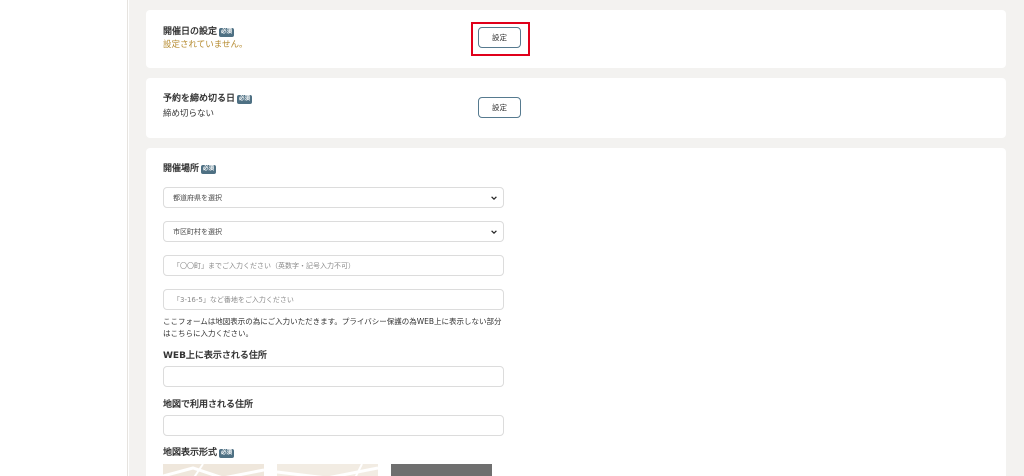 The image size is (1024, 476). What do you see at coordinates (333, 231) in the screenshot?
I see `city-select: 市区町村を選択` at bounding box center [333, 231].